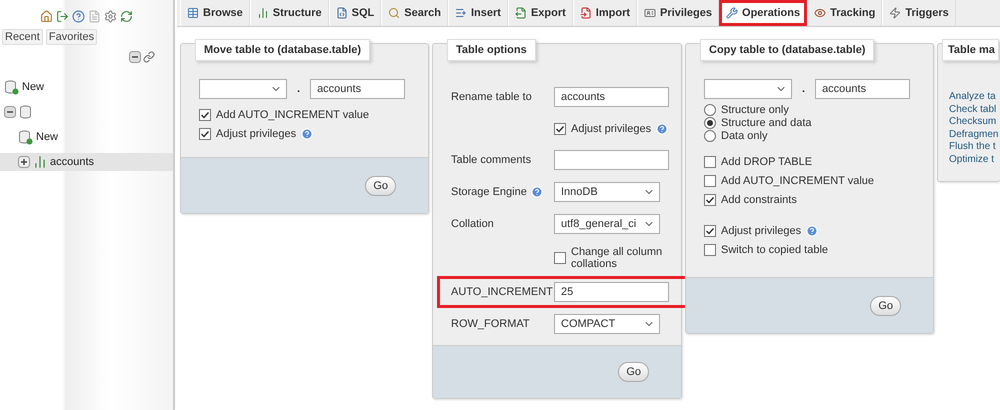 The width and height of the screenshot is (1000, 410). I want to click on tab: SQL, so click(355, 13).